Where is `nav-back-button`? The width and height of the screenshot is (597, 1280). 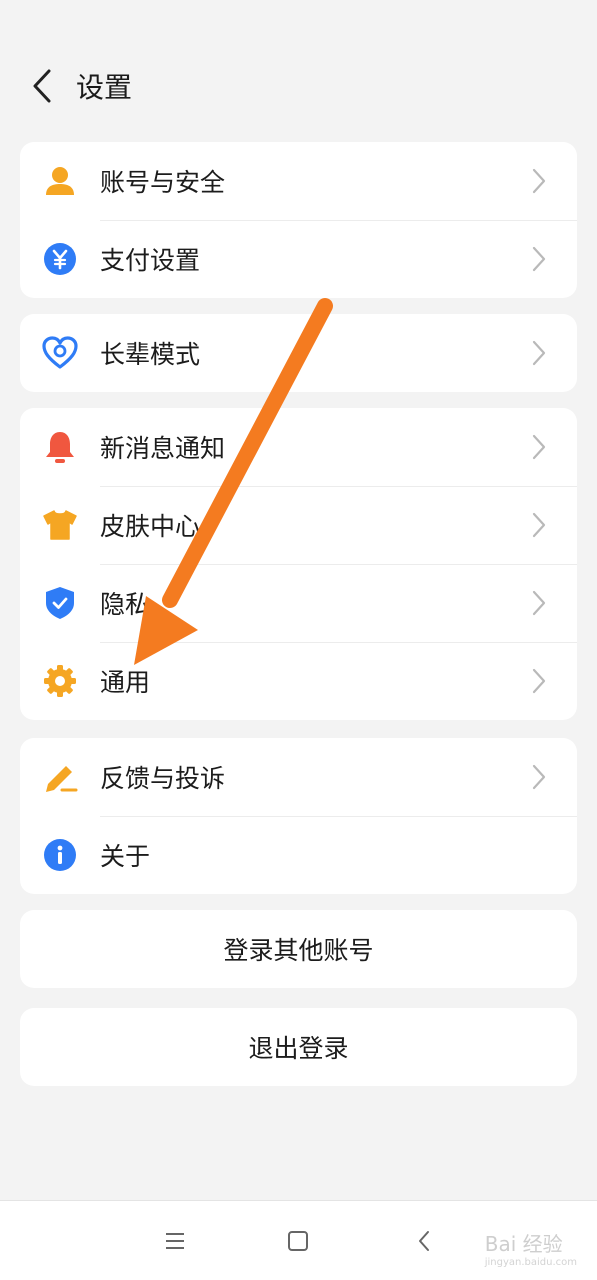
nav-back-button is located at coordinates (424, 1241).